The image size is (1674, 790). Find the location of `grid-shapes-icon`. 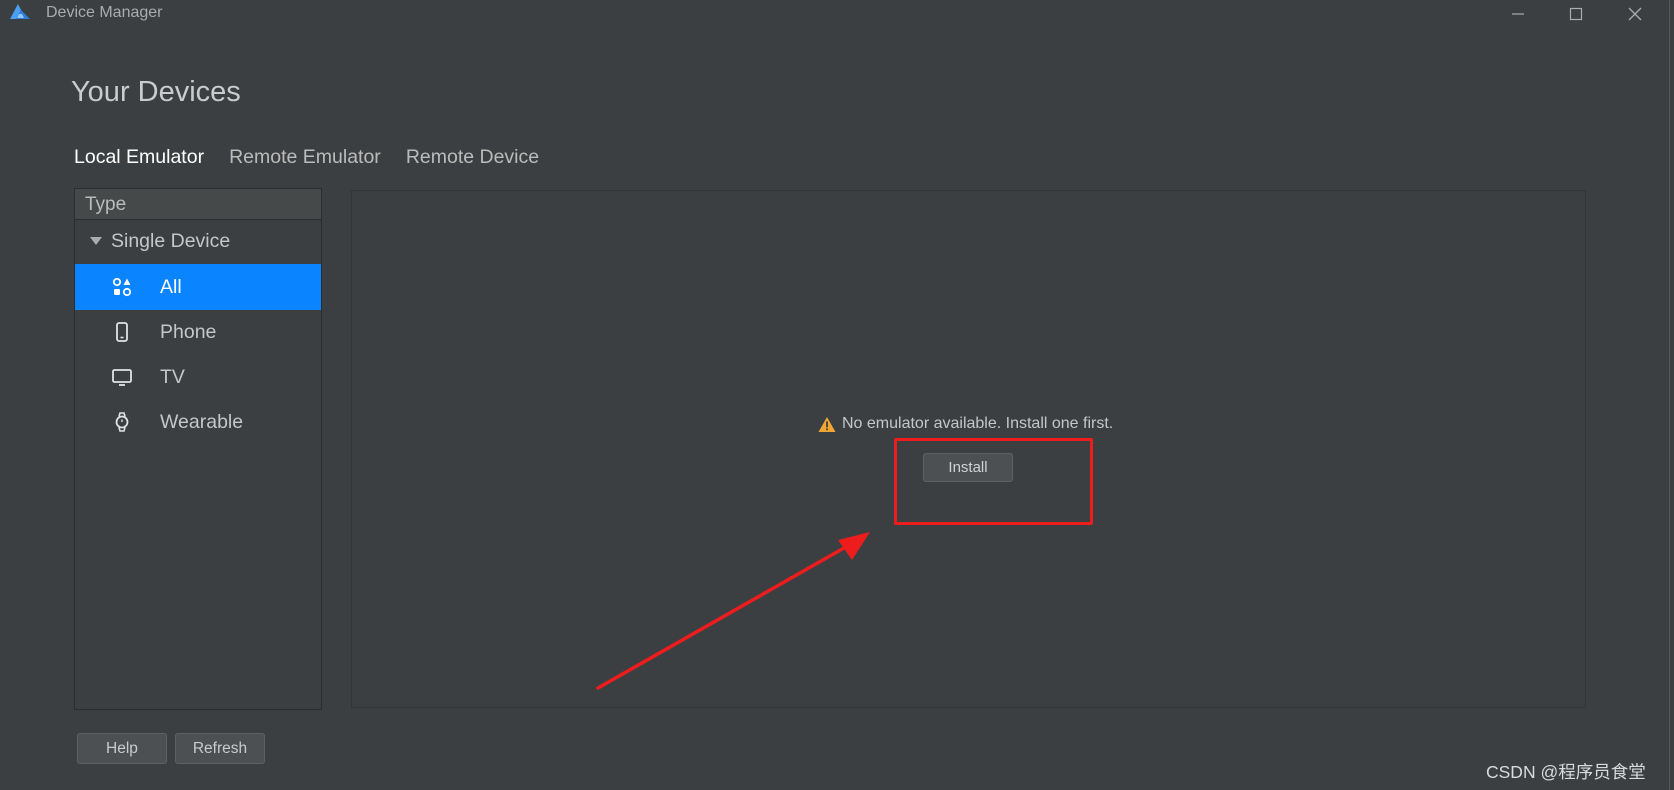

grid-shapes-icon is located at coordinates (122, 287).